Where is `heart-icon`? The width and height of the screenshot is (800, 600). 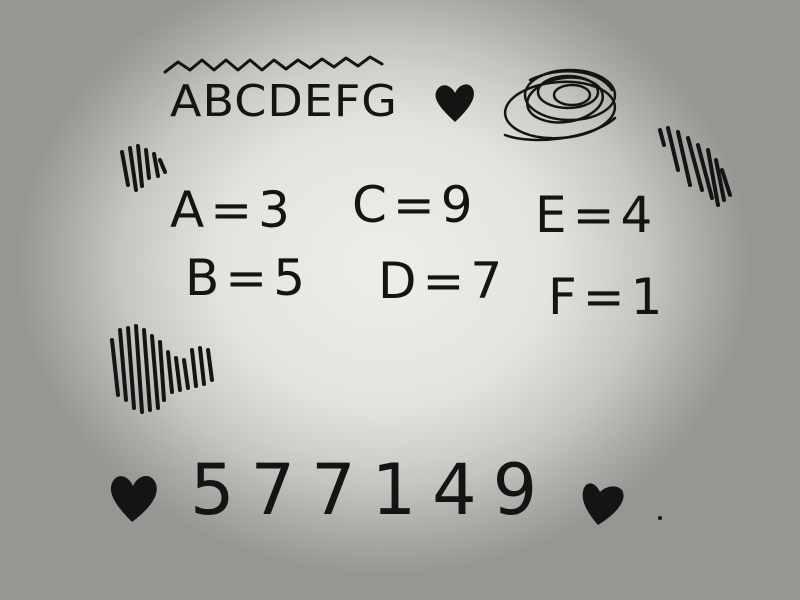
heart-icon is located at coordinates (622, 504).